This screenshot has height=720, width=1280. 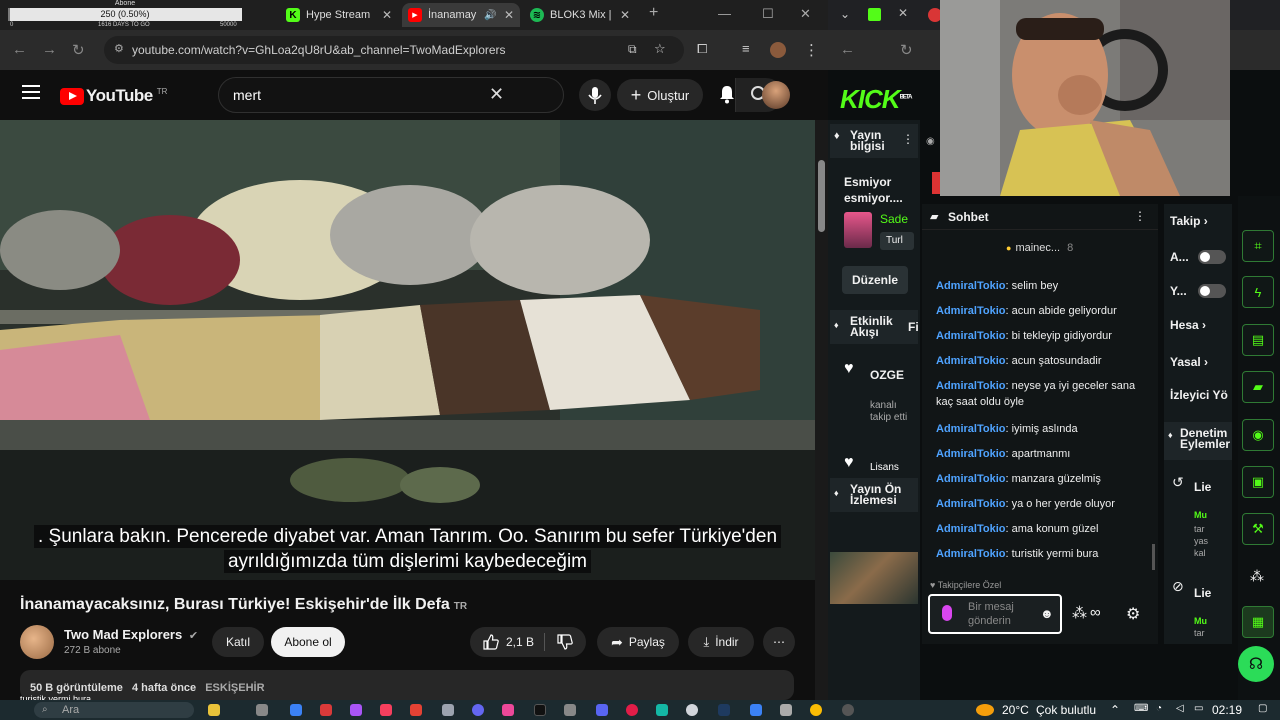 I want to click on app-teal-icon, so click(x=662, y=710).